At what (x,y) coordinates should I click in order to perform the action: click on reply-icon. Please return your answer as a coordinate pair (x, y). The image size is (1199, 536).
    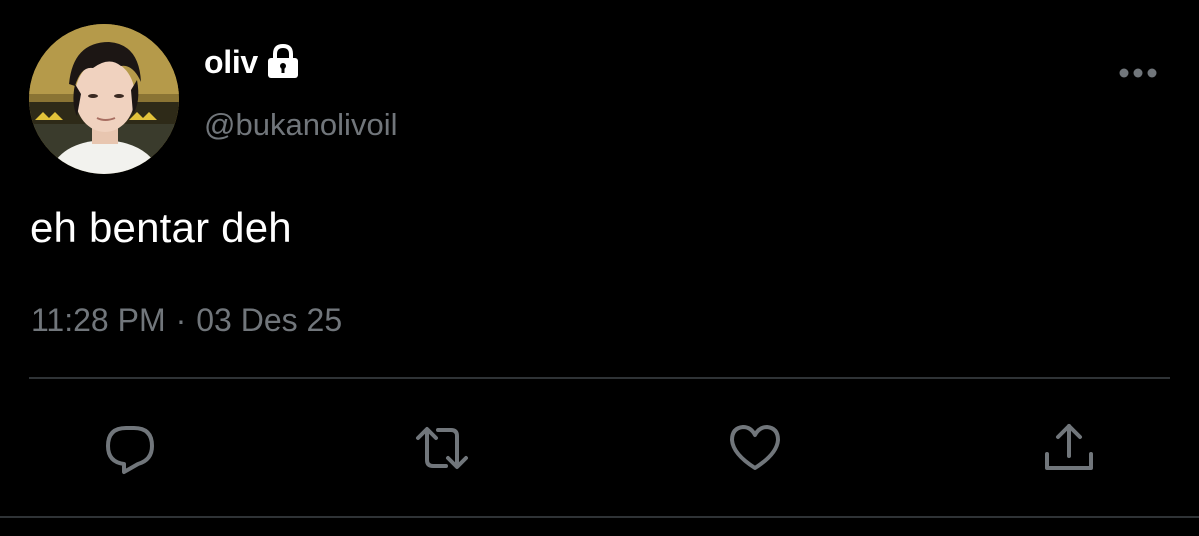
    Looking at the image, I should click on (130, 450).